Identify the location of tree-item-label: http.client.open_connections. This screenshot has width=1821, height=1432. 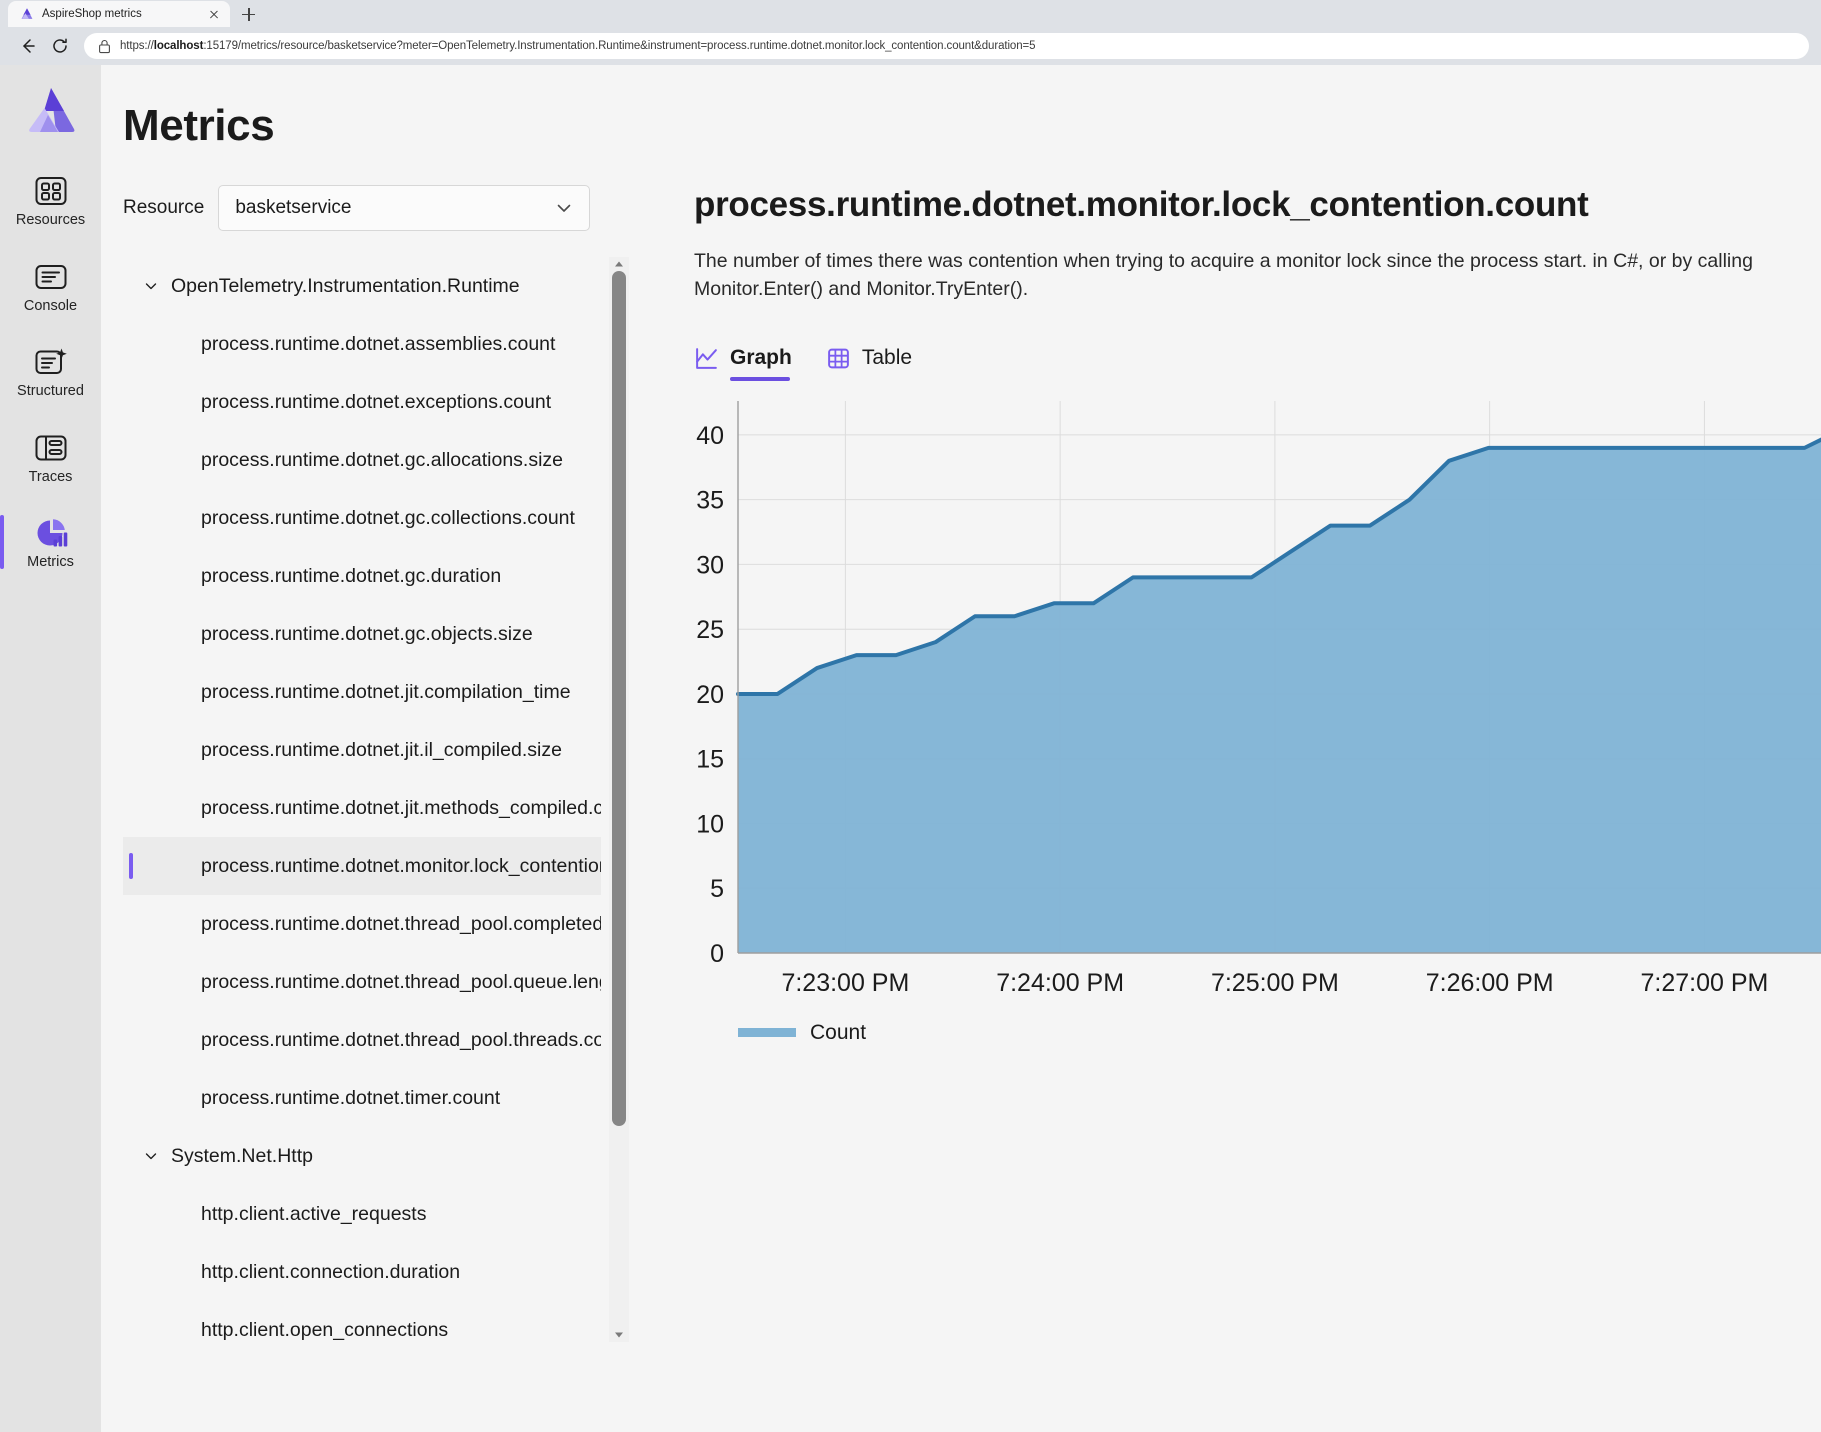
(325, 1329).